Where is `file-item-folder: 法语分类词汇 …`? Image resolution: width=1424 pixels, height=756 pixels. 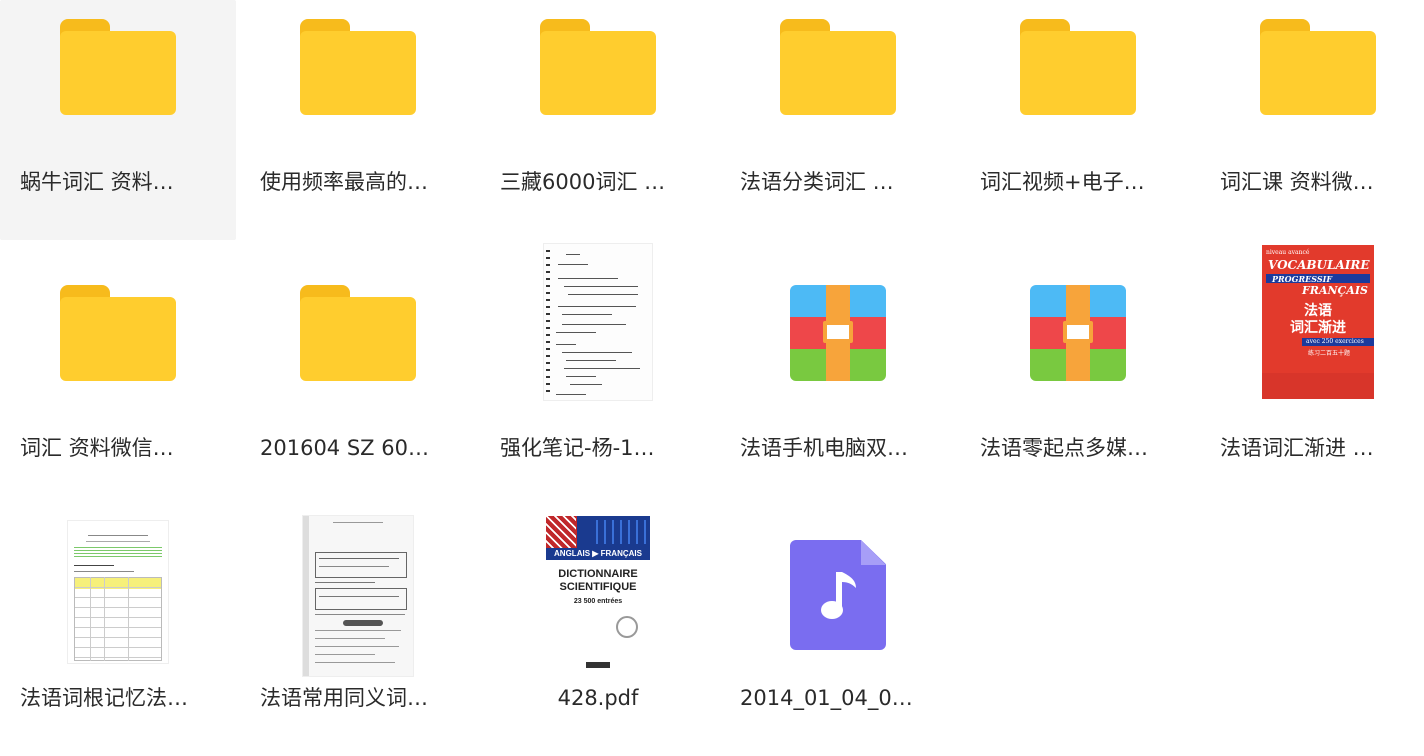
file-item-folder: 法语分类词汇 … is located at coordinates (838, 120).